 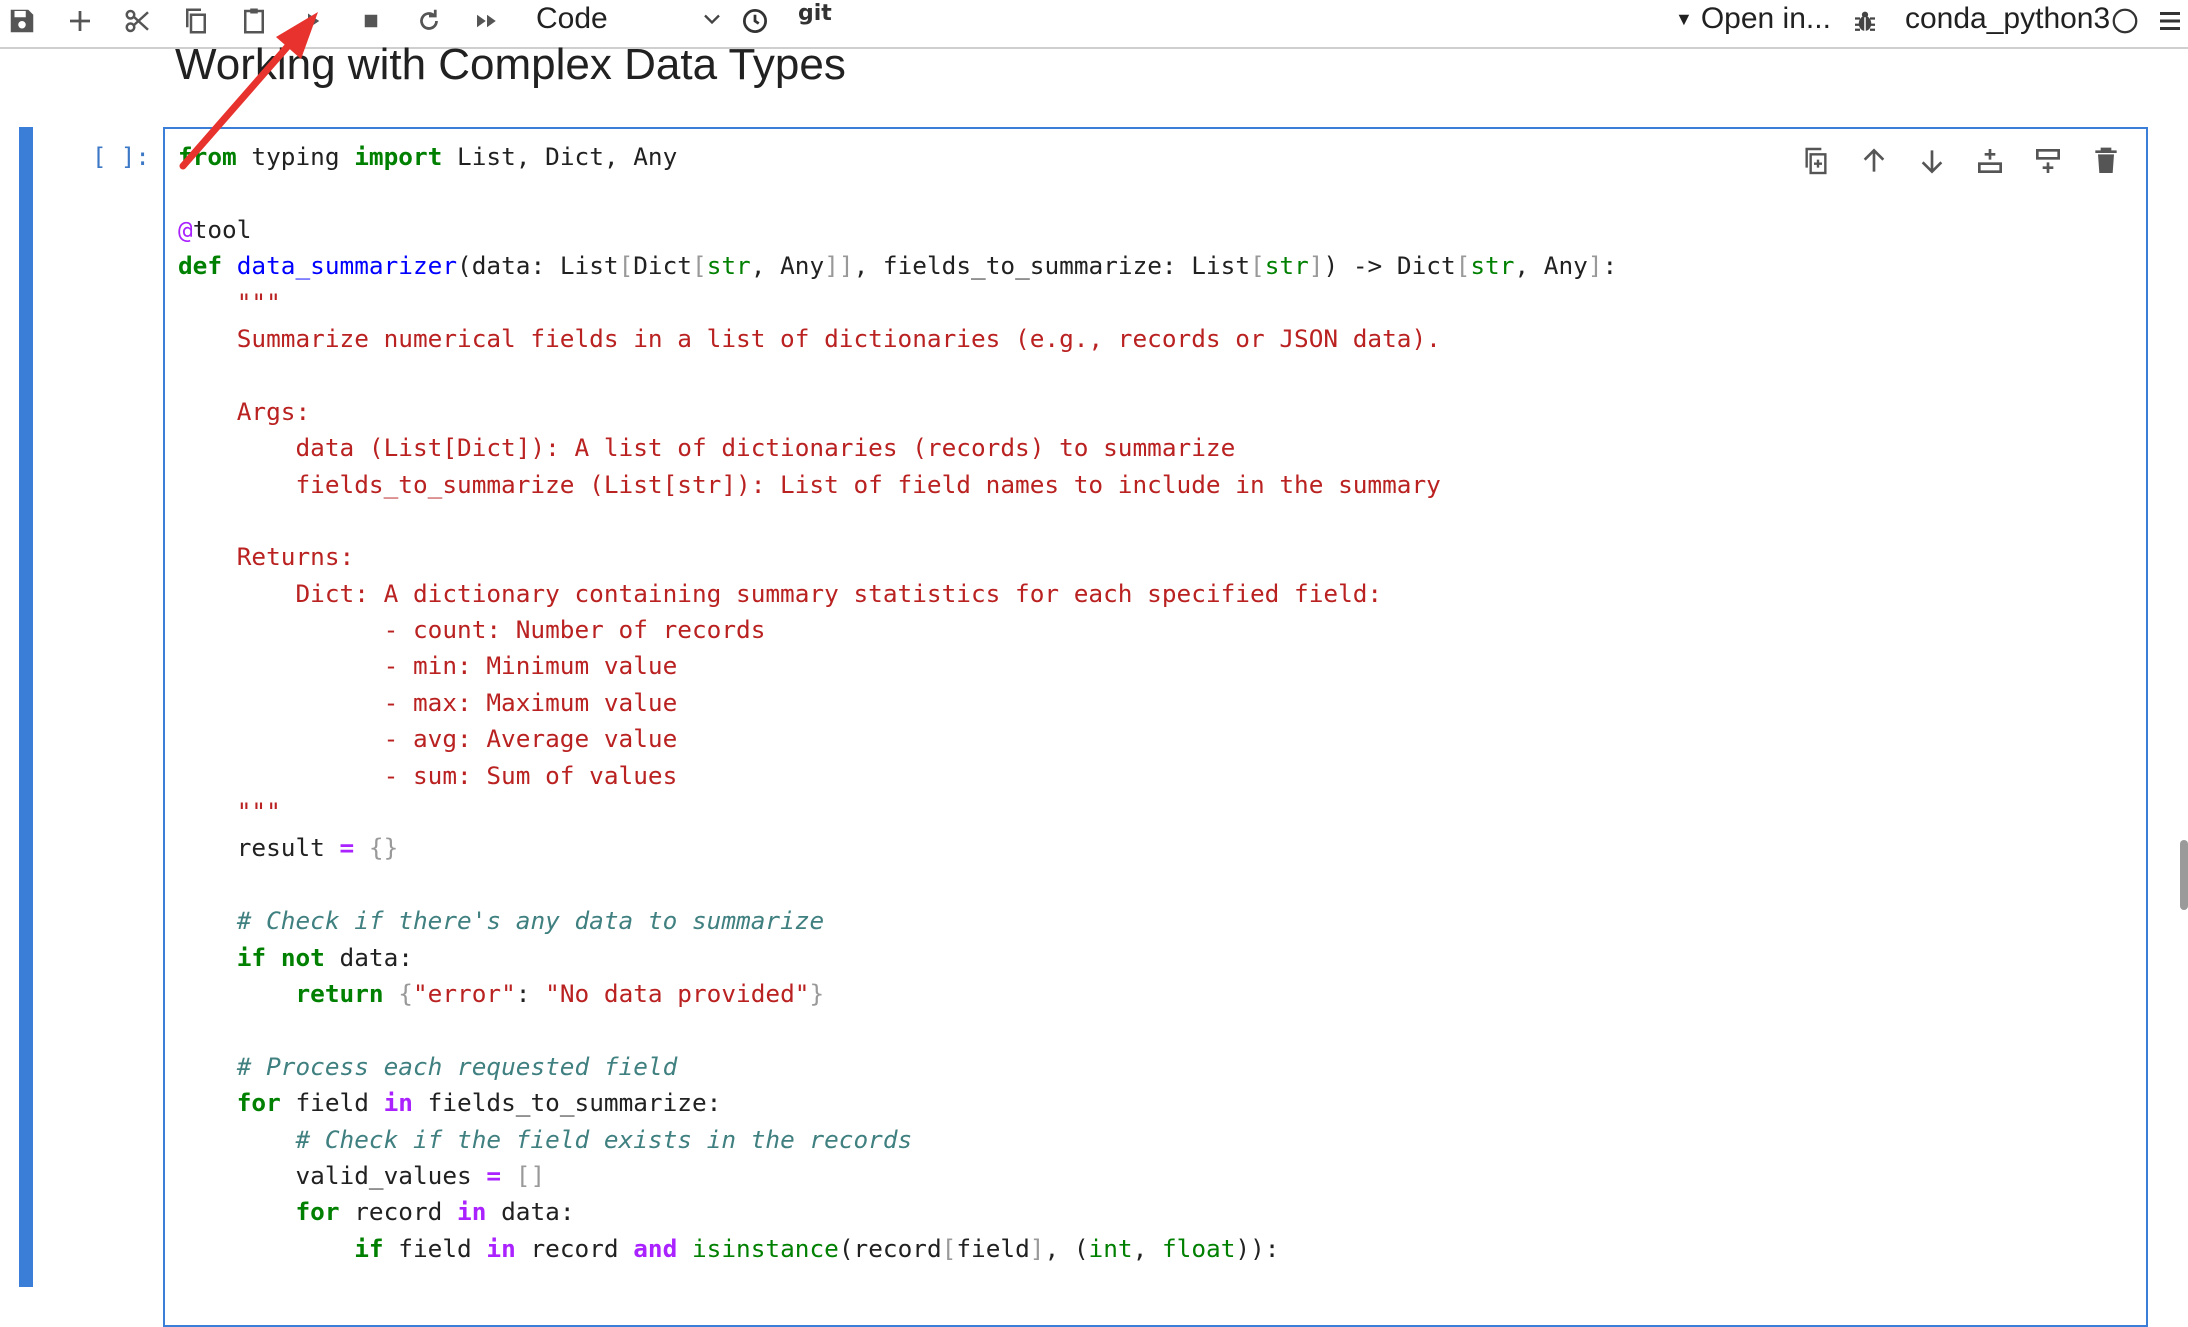 I want to click on clock-icon, so click(x=755, y=21).